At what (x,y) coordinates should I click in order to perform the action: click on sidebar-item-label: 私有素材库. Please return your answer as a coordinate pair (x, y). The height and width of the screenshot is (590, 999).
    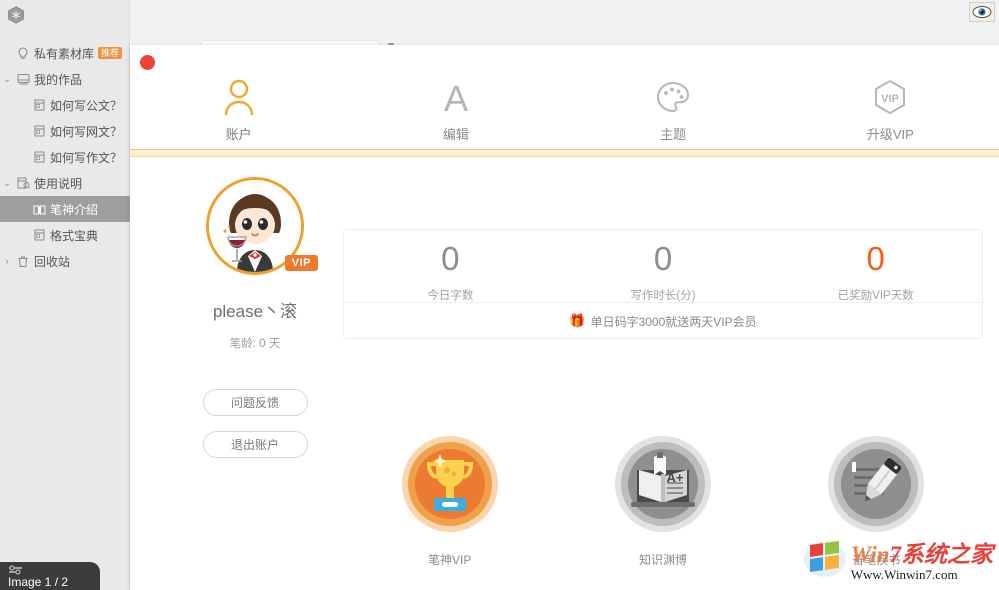
    Looking at the image, I should click on (64, 53).